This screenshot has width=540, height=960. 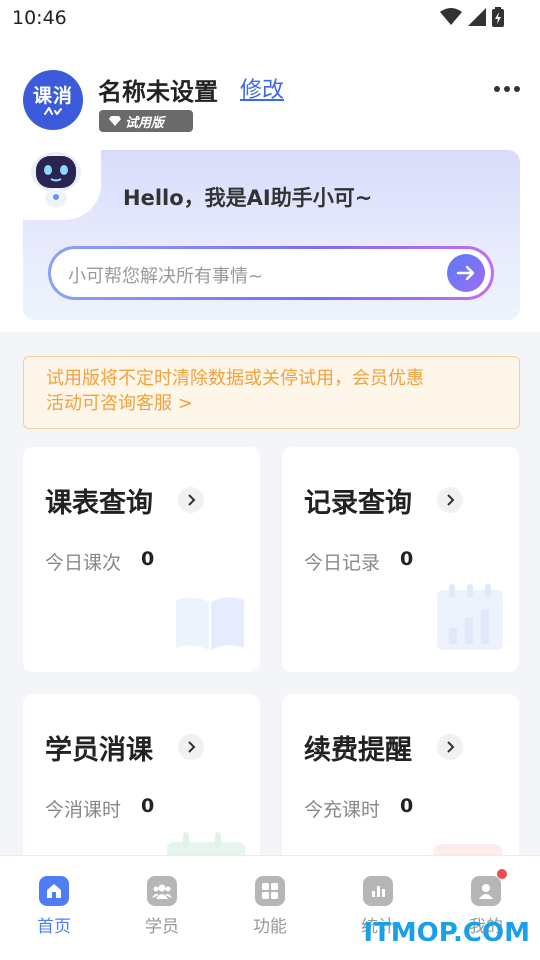 I want to click on diamond-icon, so click(x=115, y=121).